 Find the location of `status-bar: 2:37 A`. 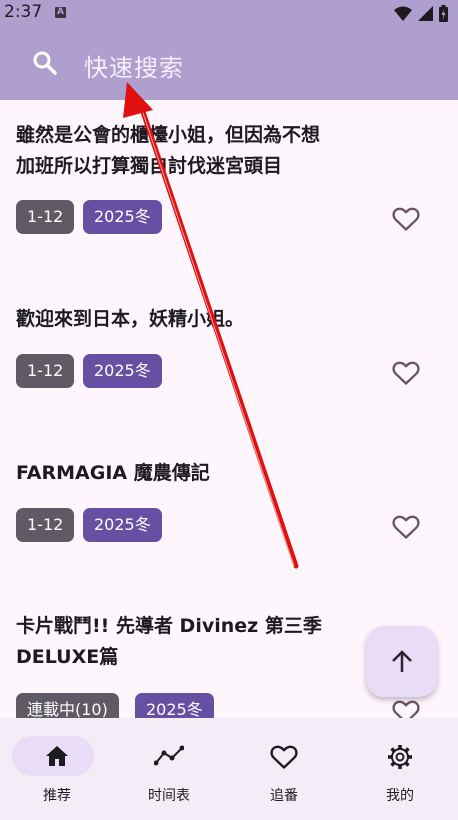

status-bar: 2:37 A is located at coordinates (229, 13).